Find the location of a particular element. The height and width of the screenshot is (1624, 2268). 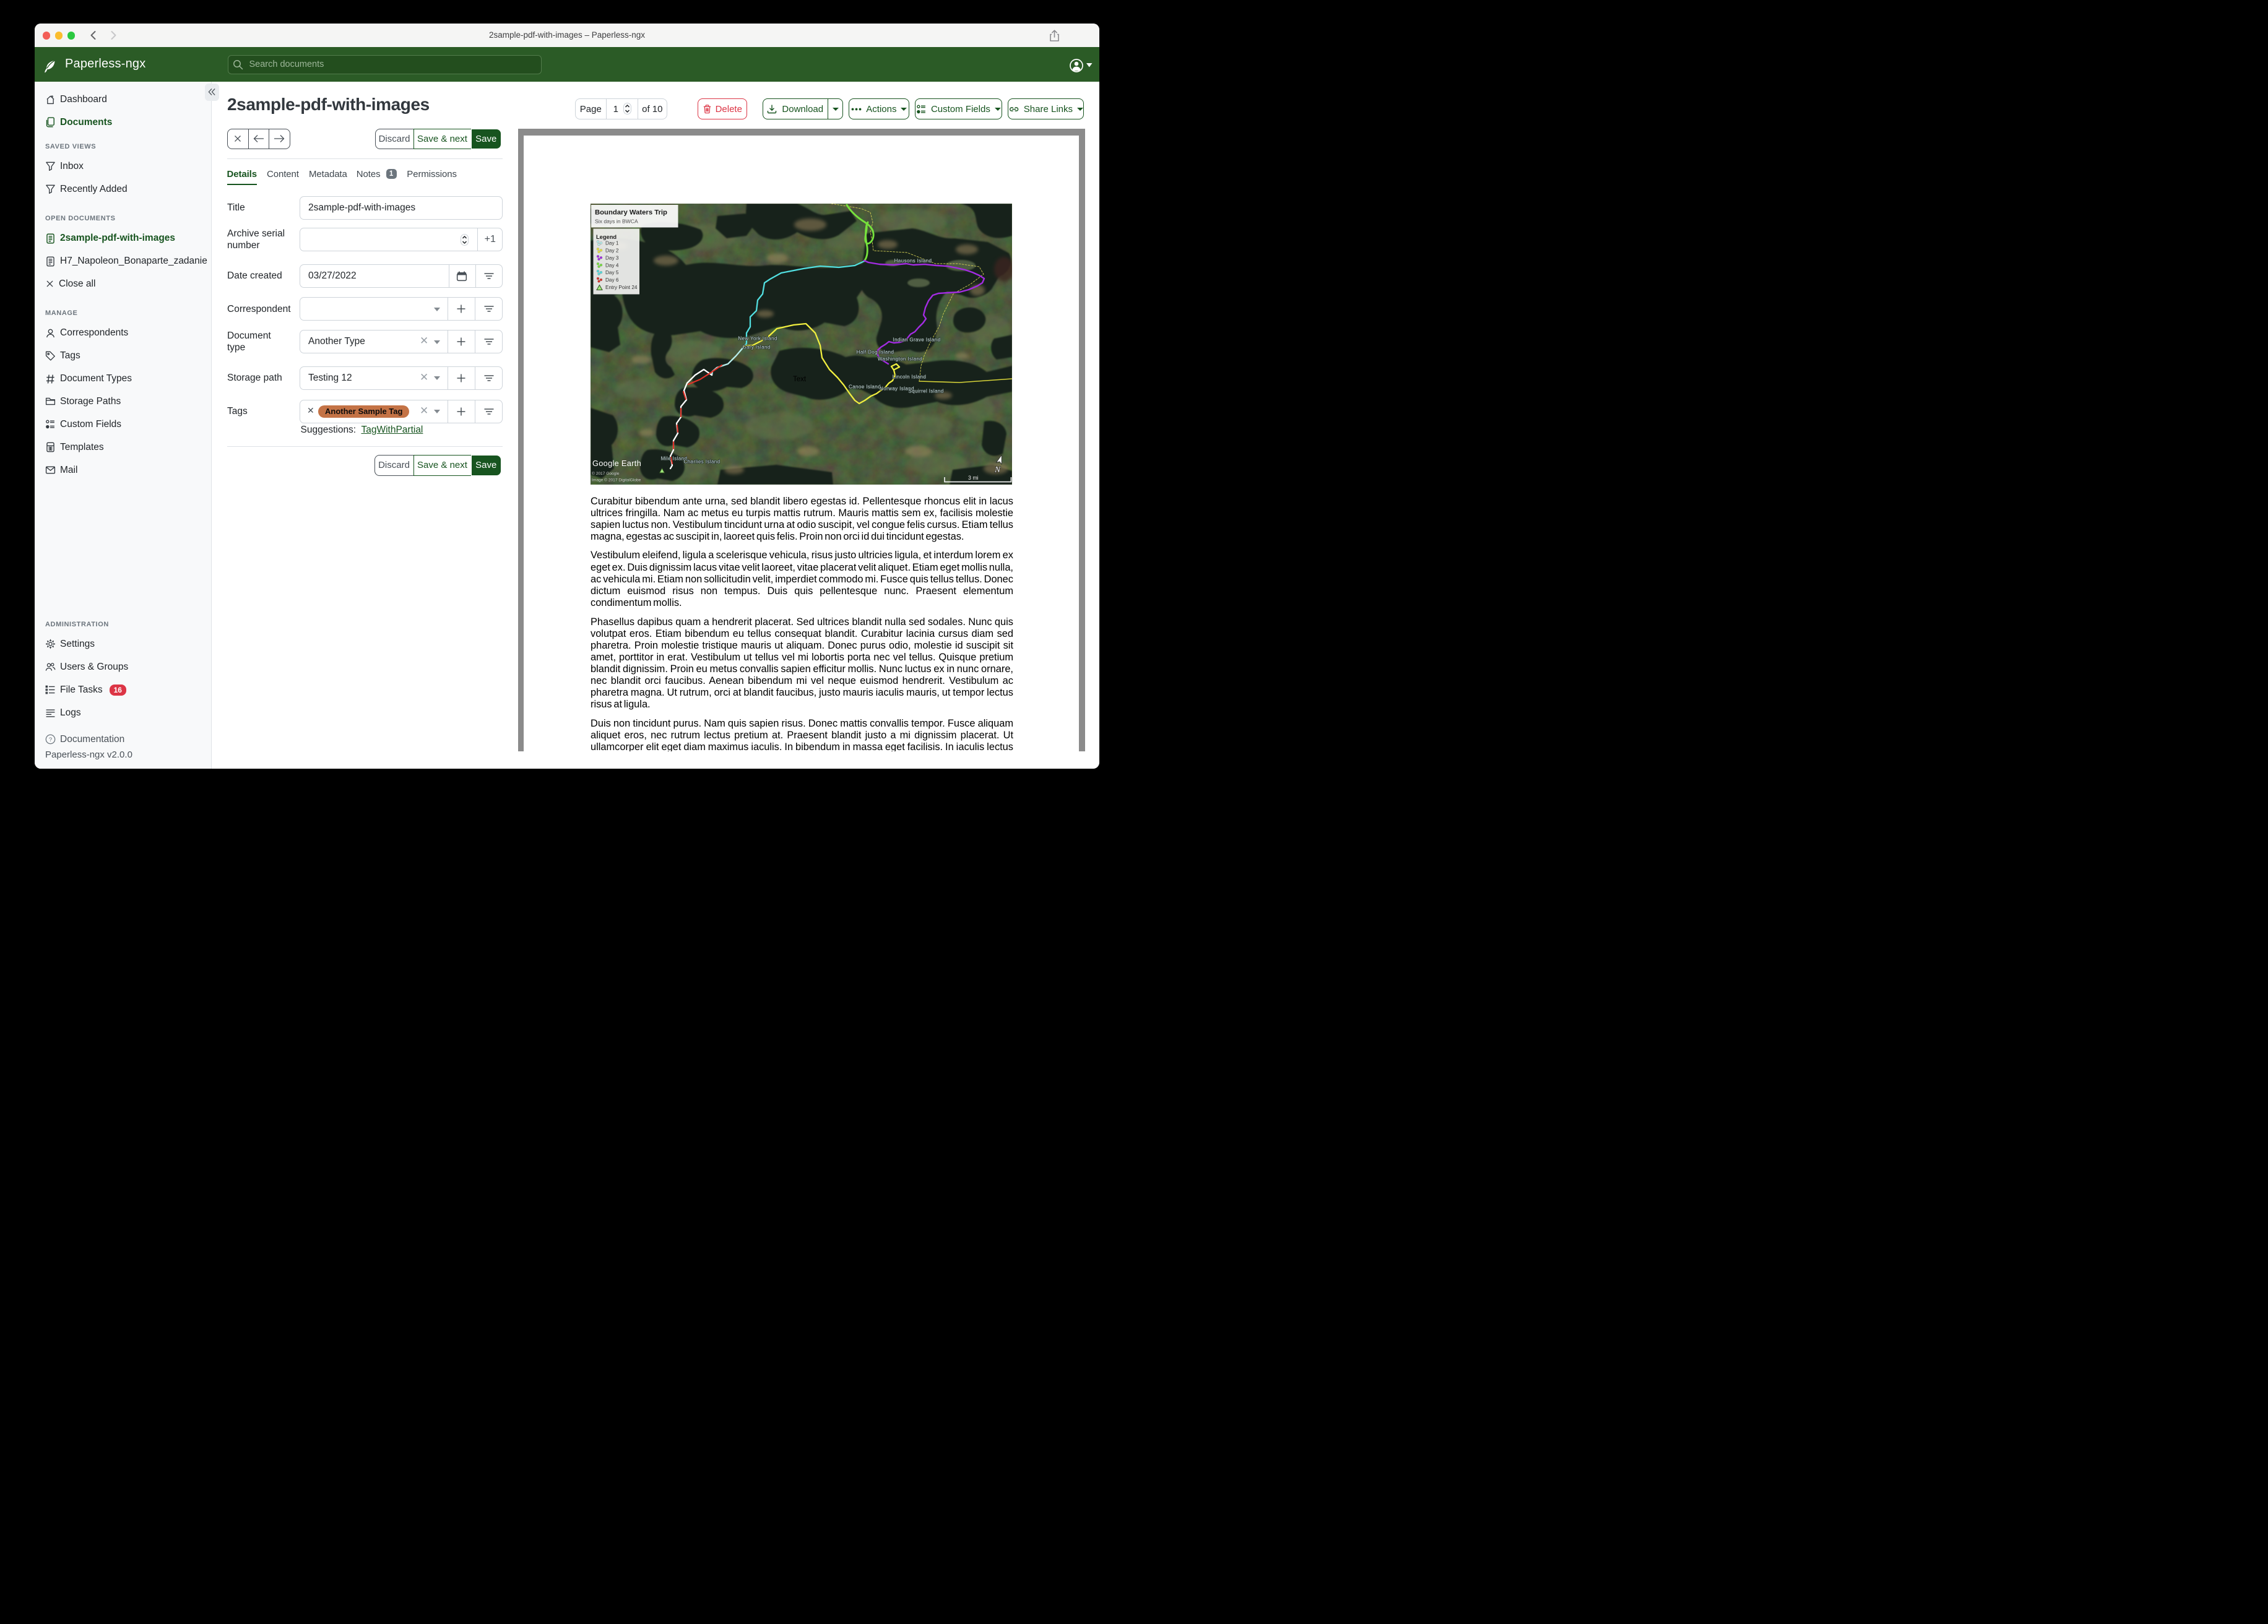

svg-text: © 2017 Google is located at coordinates (606, 473).